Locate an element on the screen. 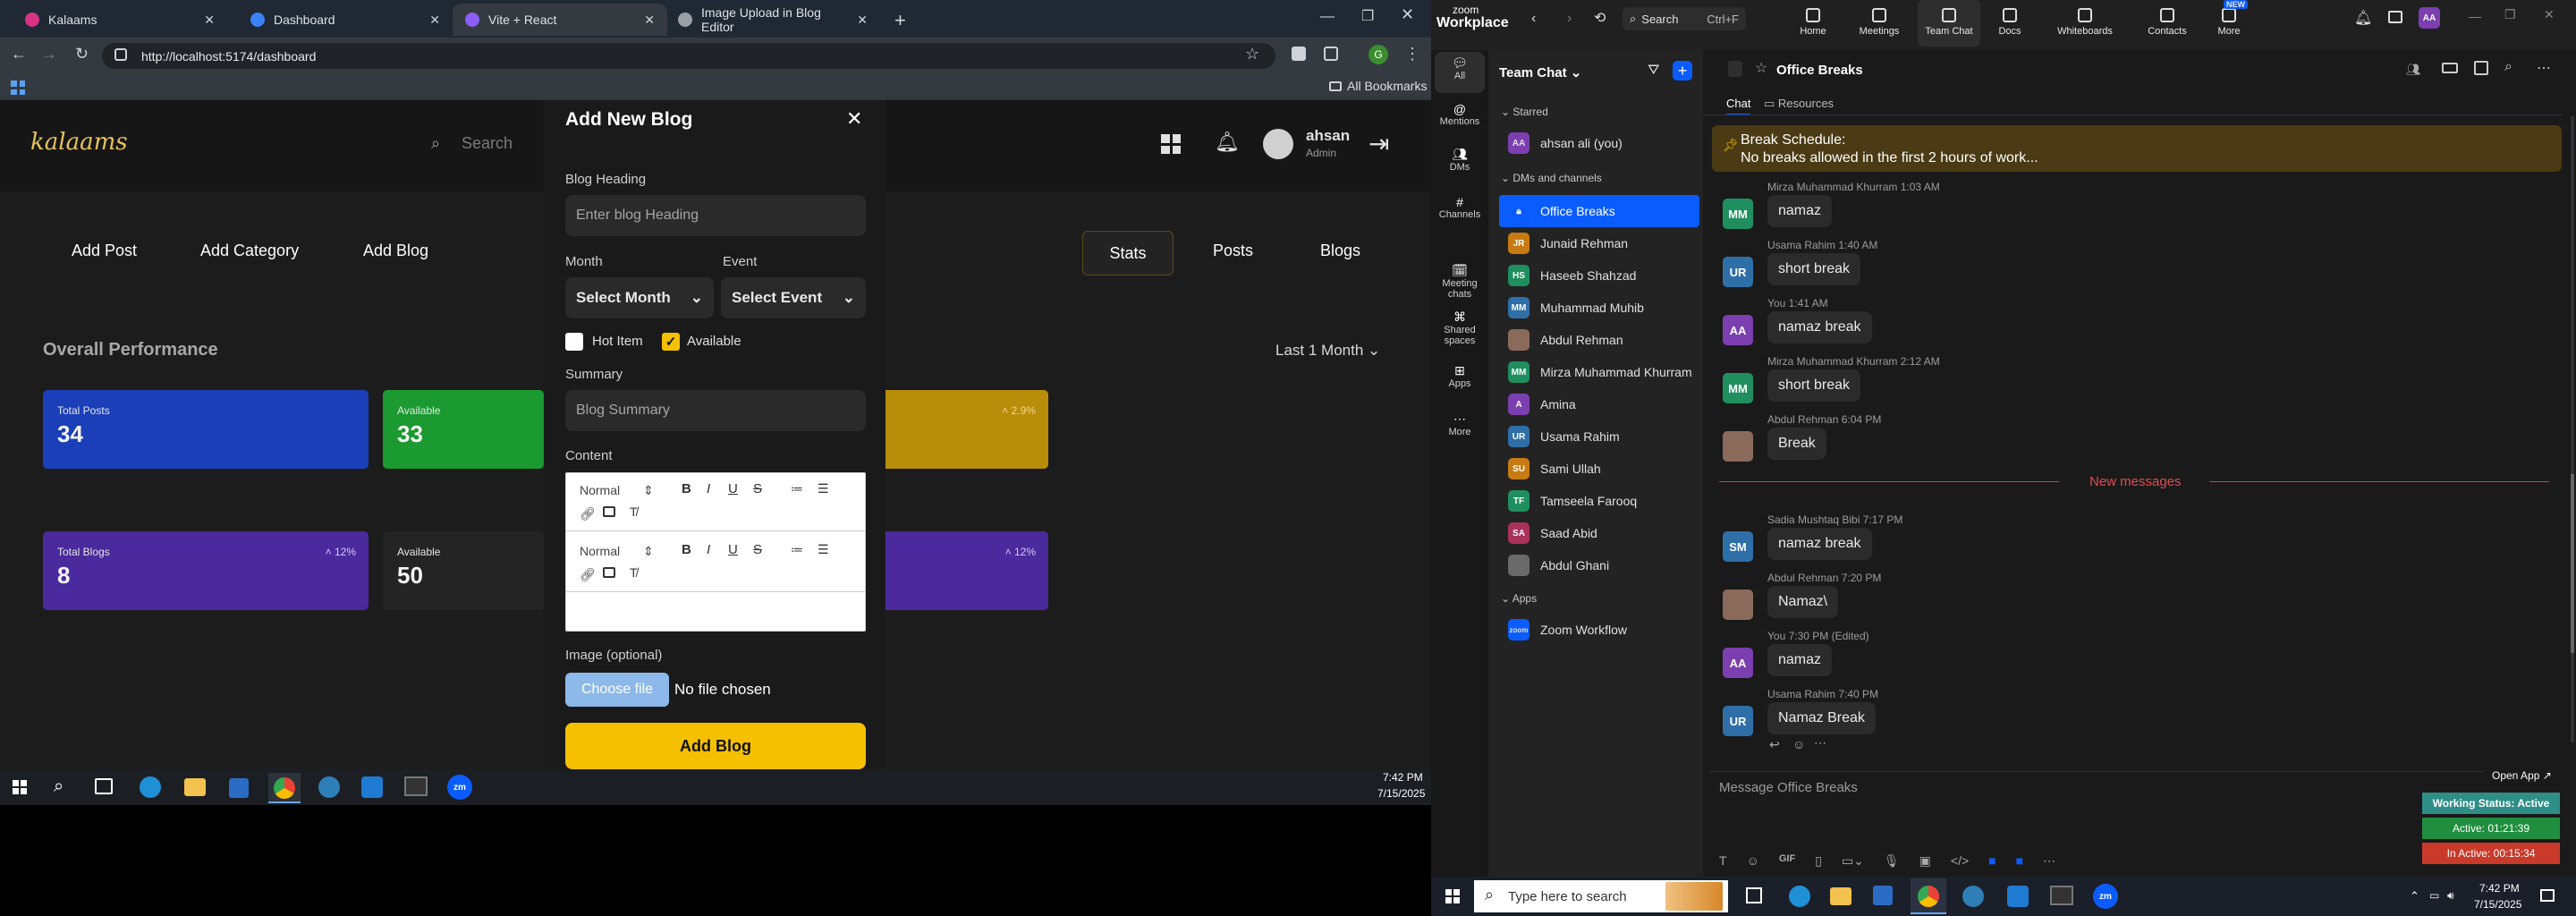 The width and height of the screenshot is (2576, 916). video-call-icon is located at coordinates (2450, 68).